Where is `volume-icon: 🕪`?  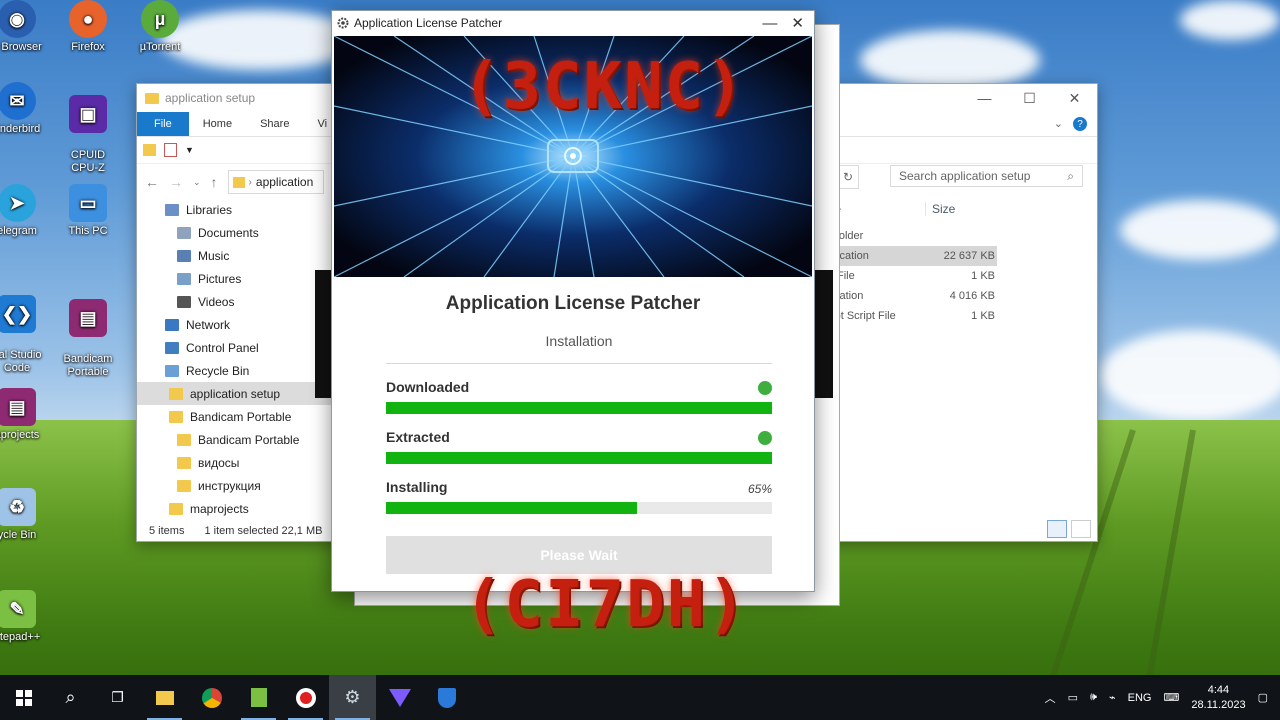 volume-icon: 🕪 is located at coordinates (1093, 697).